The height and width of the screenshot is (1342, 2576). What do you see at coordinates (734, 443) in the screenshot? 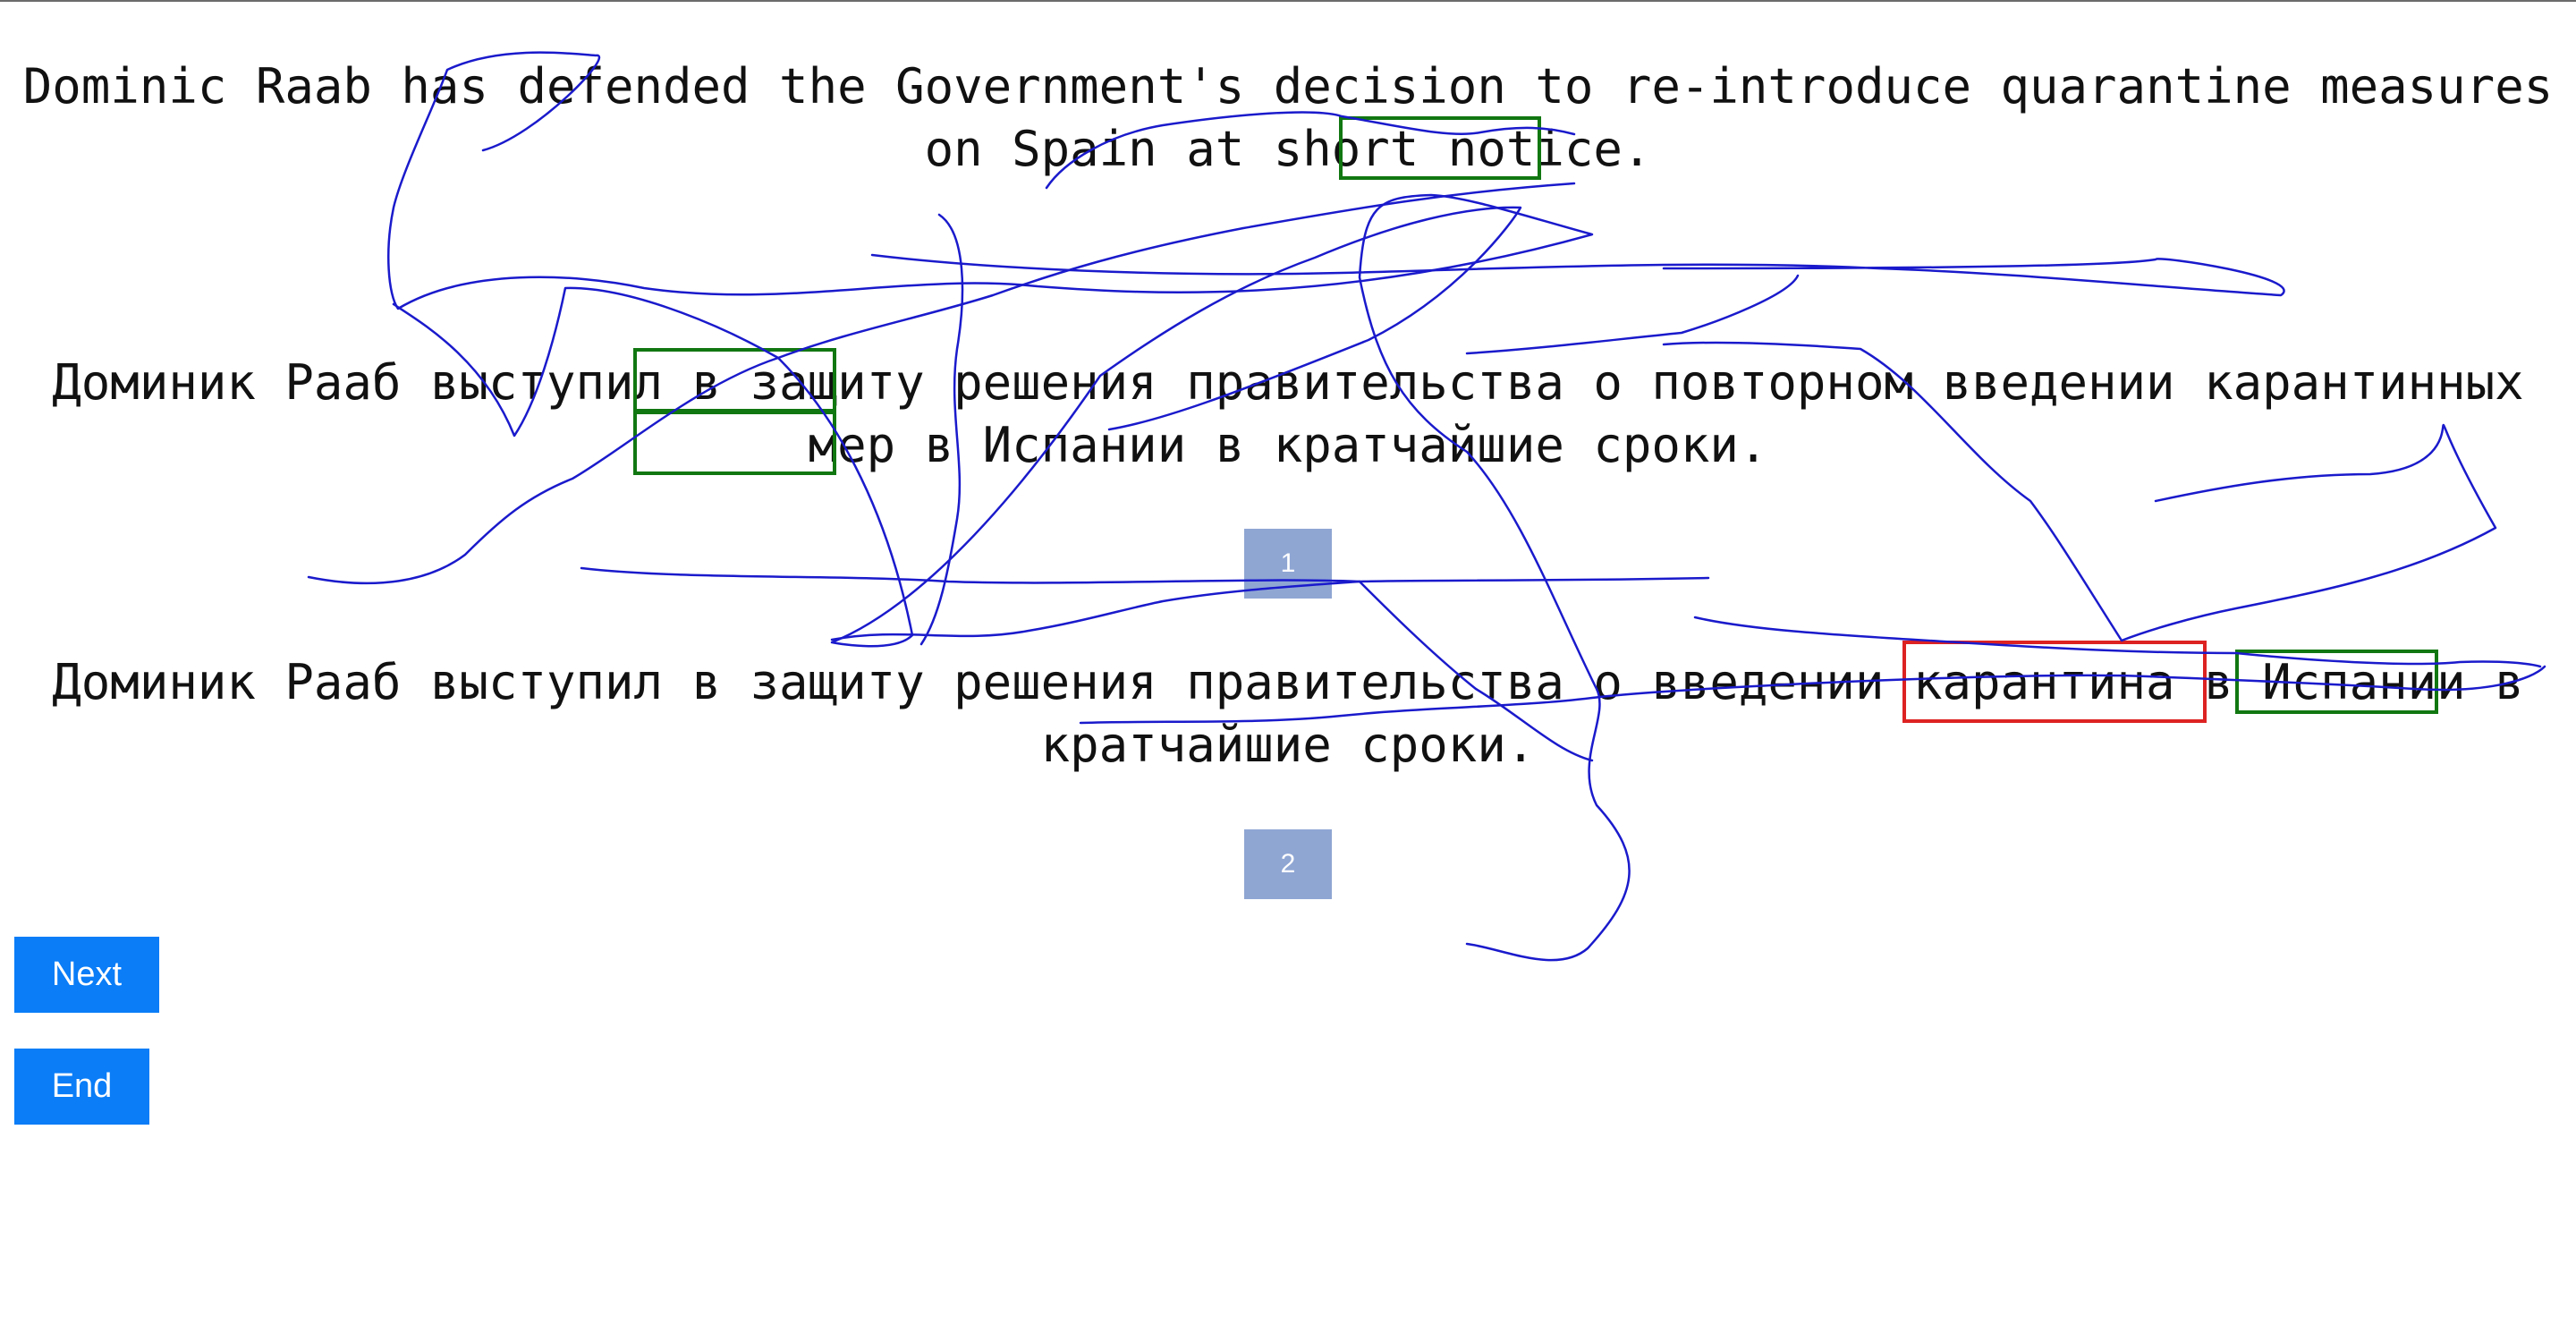
I see `highlight-trans1-mer` at bounding box center [734, 443].